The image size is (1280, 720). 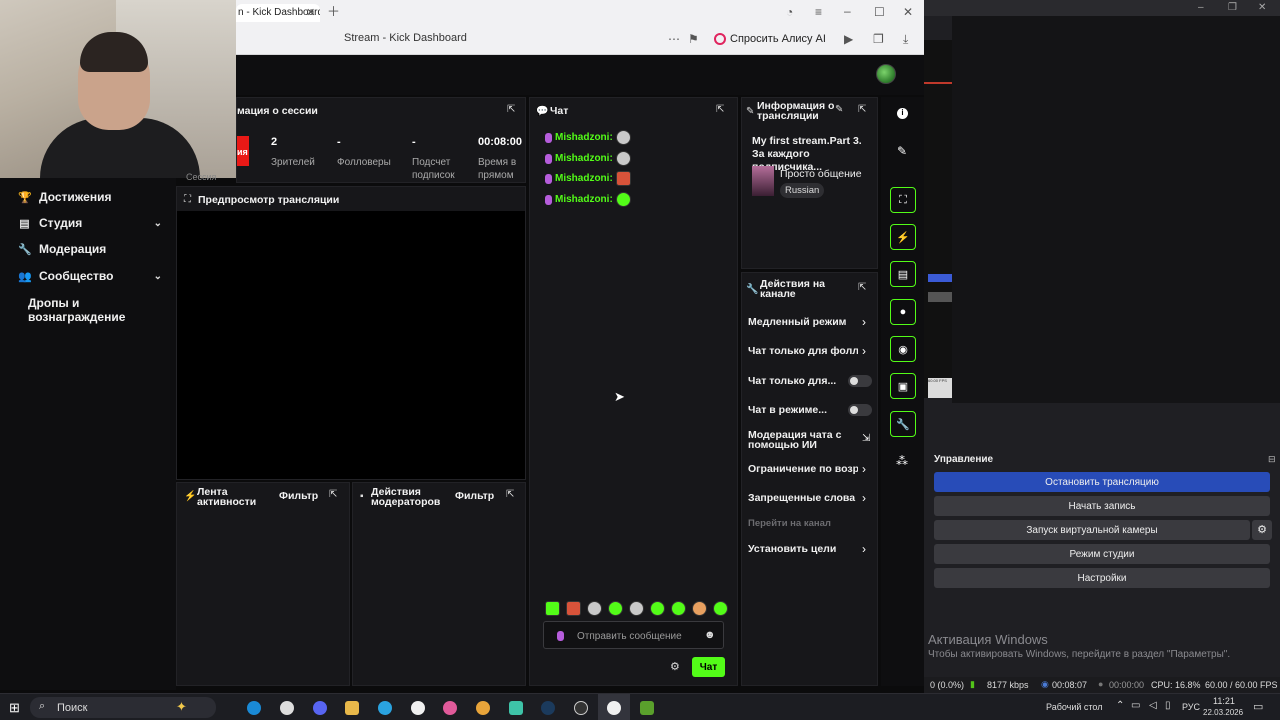 I want to click on network-icon: ▭, so click(x=1135, y=705).